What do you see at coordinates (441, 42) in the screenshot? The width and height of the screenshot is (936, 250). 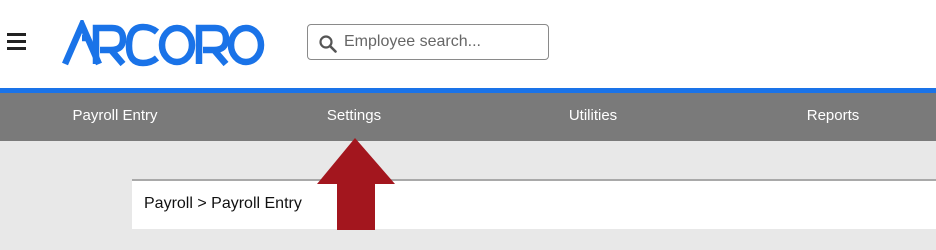 I see `employee-search-input` at bounding box center [441, 42].